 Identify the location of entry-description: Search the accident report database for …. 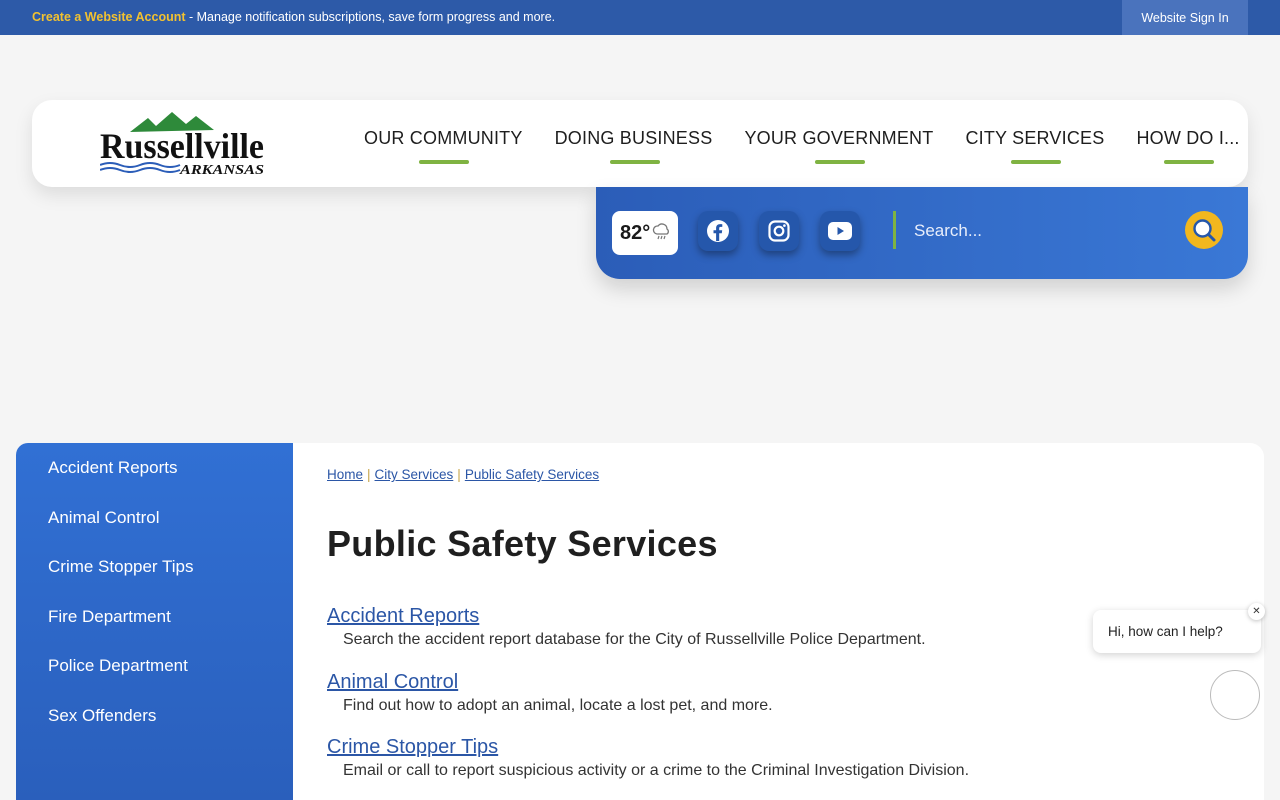
(634, 639).